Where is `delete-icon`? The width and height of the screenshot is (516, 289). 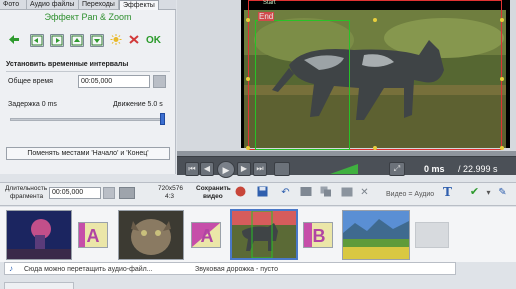
delete-icon is located at coordinates (135, 40).